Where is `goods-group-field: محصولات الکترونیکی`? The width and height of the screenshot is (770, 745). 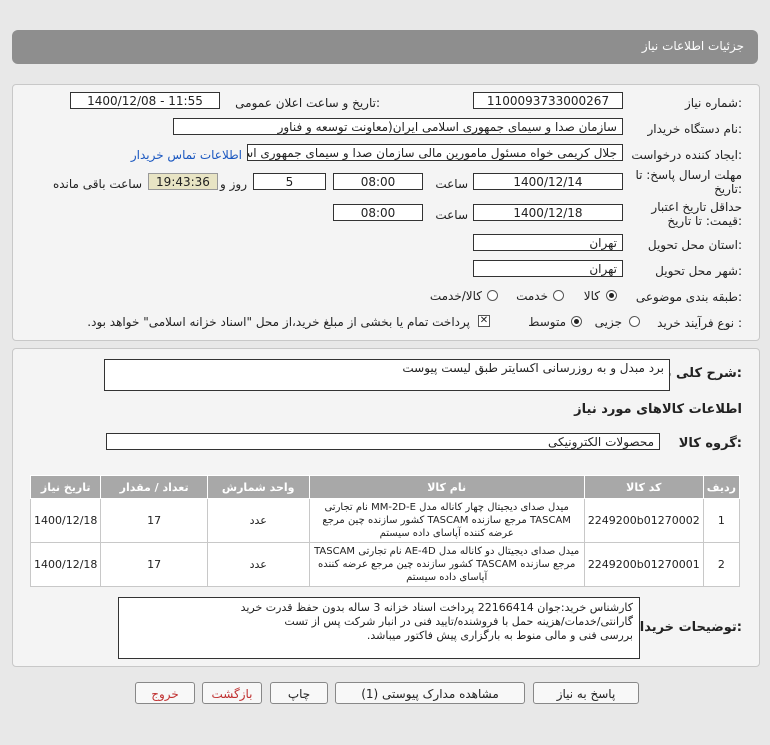 goods-group-field: محصولات الکترونیکی is located at coordinates (383, 441).